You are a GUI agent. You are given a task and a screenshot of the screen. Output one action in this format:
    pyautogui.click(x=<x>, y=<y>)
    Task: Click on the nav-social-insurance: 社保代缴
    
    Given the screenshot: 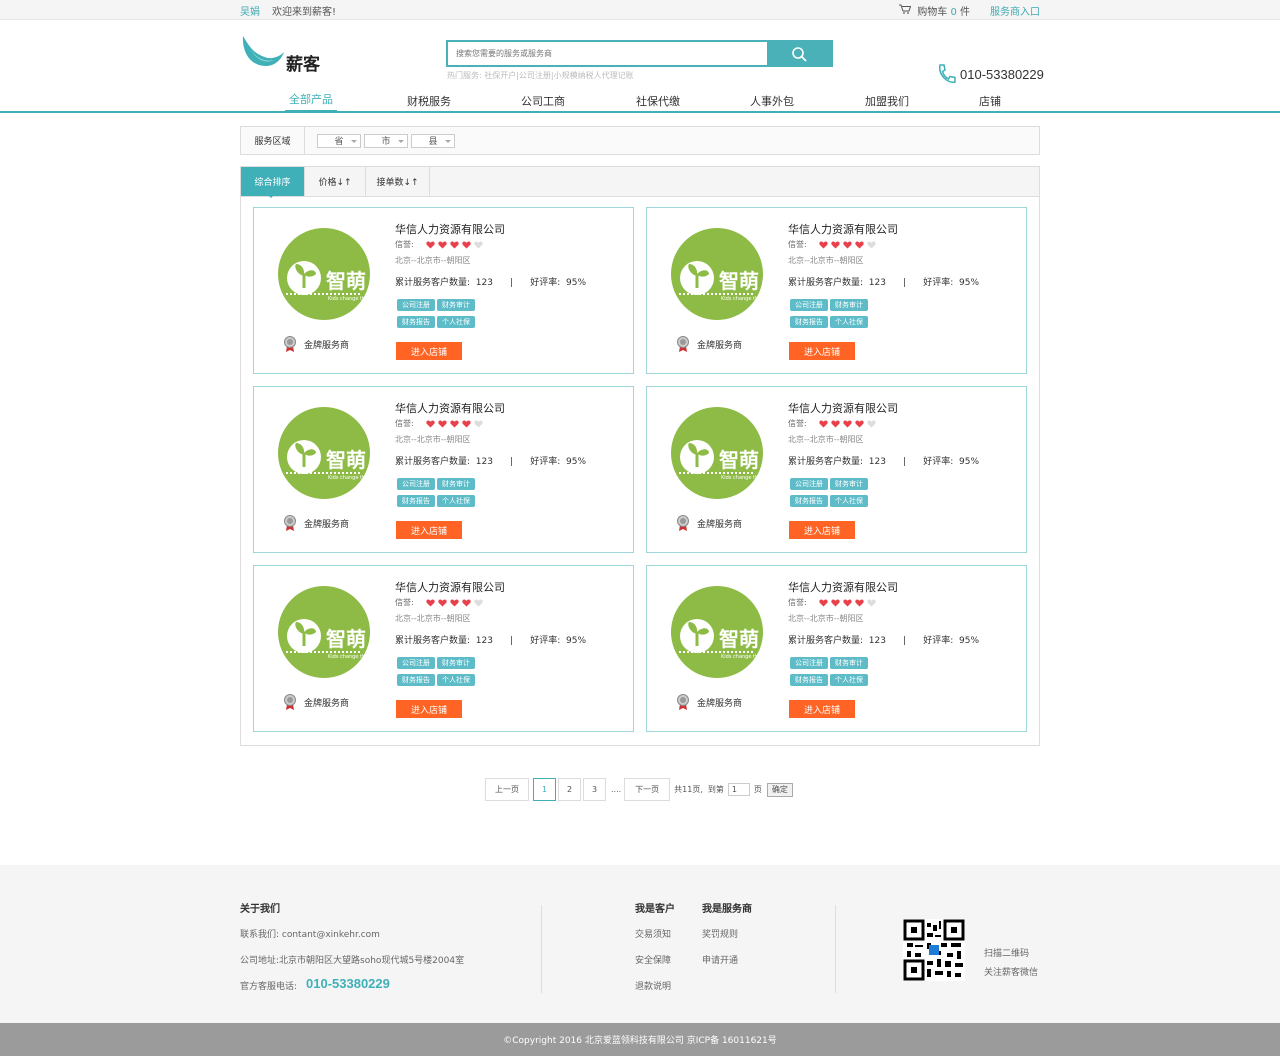 What is the action you would take?
    pyautogui.click(x=658, y=101)
    